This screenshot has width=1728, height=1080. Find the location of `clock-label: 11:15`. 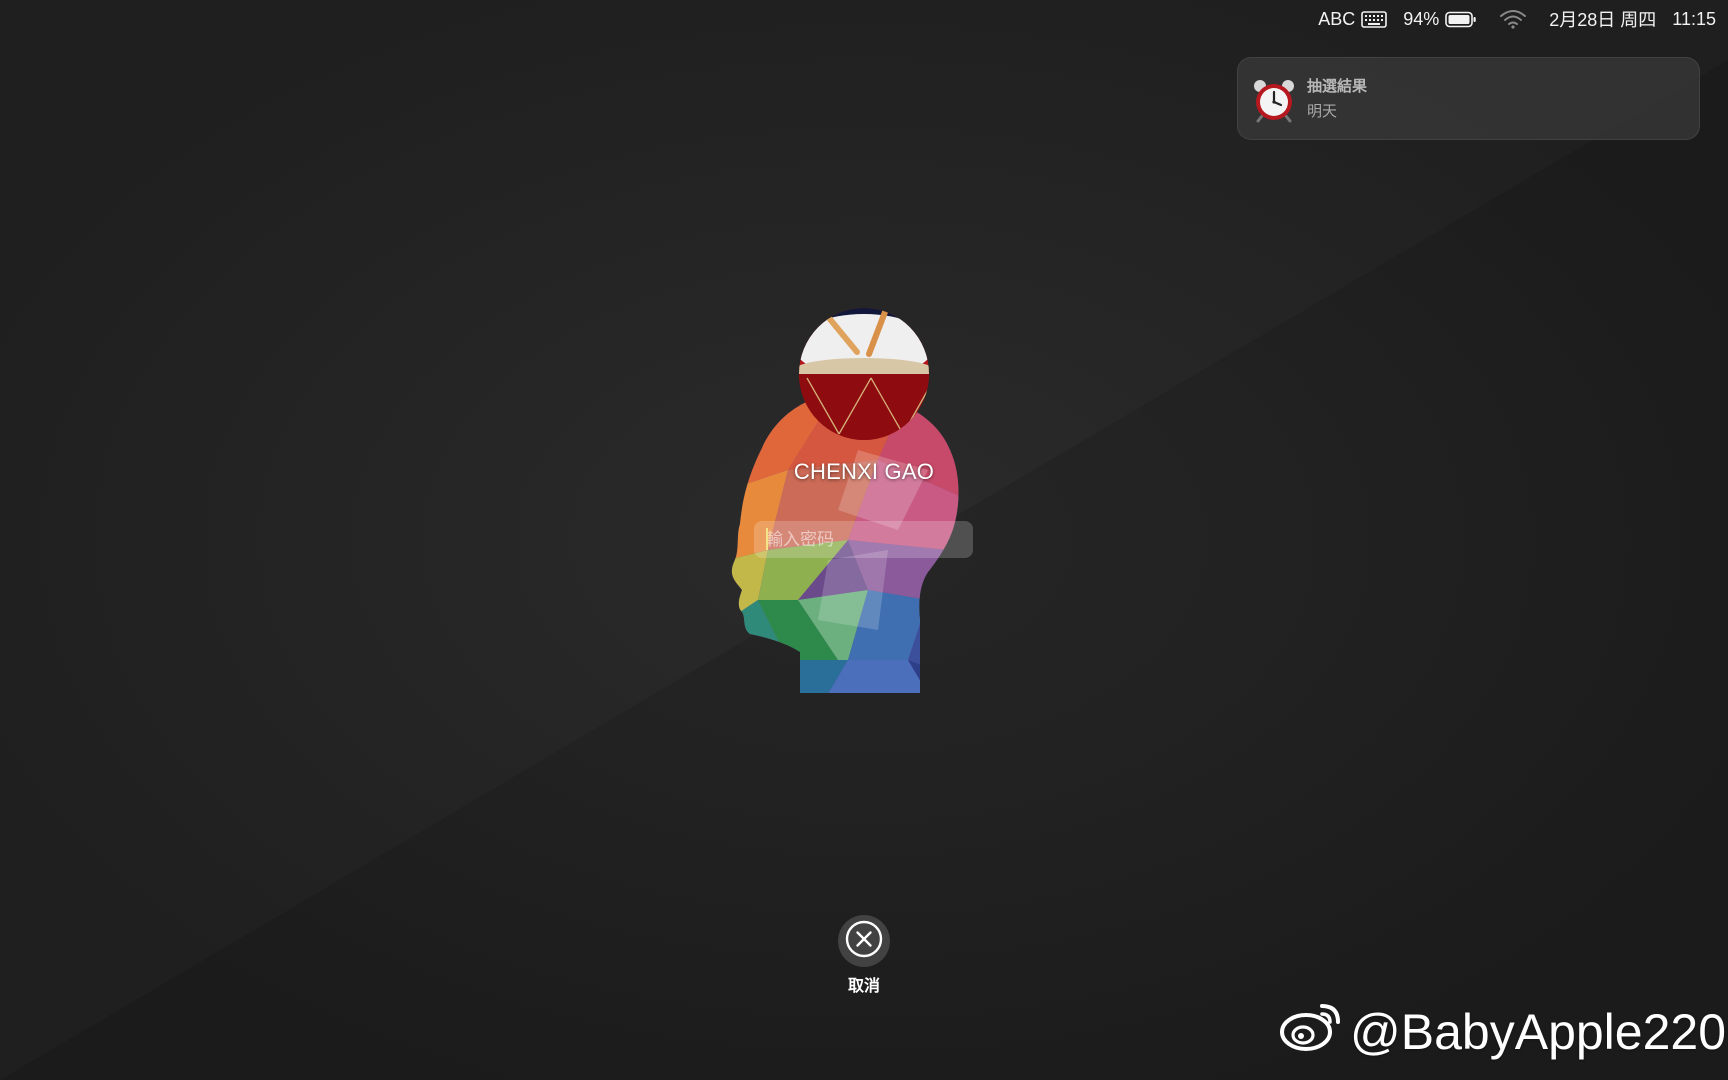

clock-label: 11:15 is located at coordinates (1694, 19).